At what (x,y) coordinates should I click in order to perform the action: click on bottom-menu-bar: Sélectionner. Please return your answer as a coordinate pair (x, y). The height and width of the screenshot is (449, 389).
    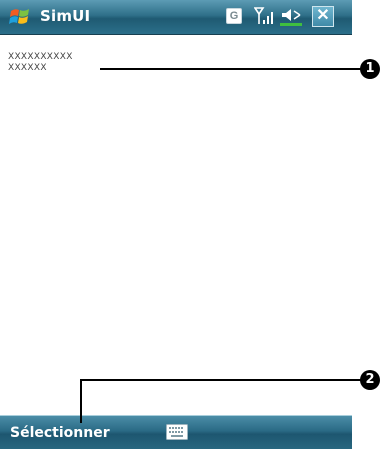
    Looking at the image, I should click on (176, 432).